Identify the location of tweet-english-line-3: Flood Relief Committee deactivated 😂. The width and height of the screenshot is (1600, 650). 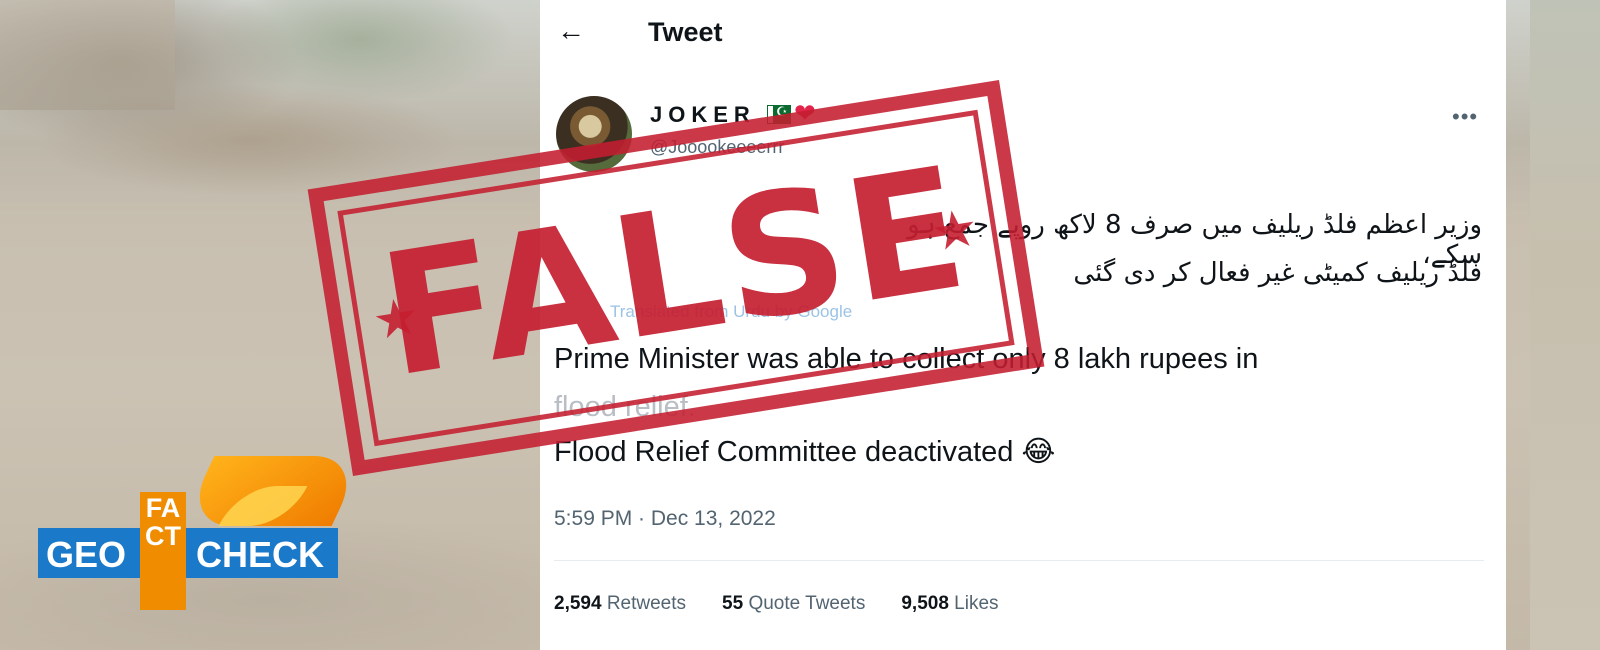
(804, 451).